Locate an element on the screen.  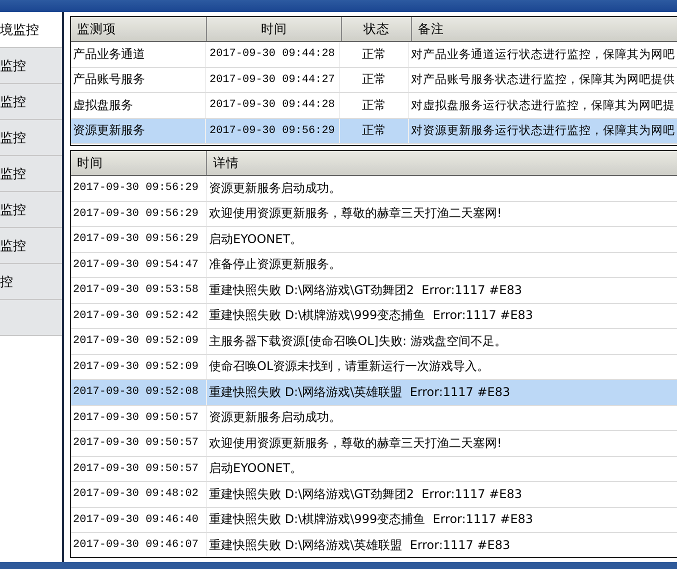
table-cell-text: 对虚拟盘服务运行状态进行监控，保障其为网吧提 is located at coordinates (543, 105).